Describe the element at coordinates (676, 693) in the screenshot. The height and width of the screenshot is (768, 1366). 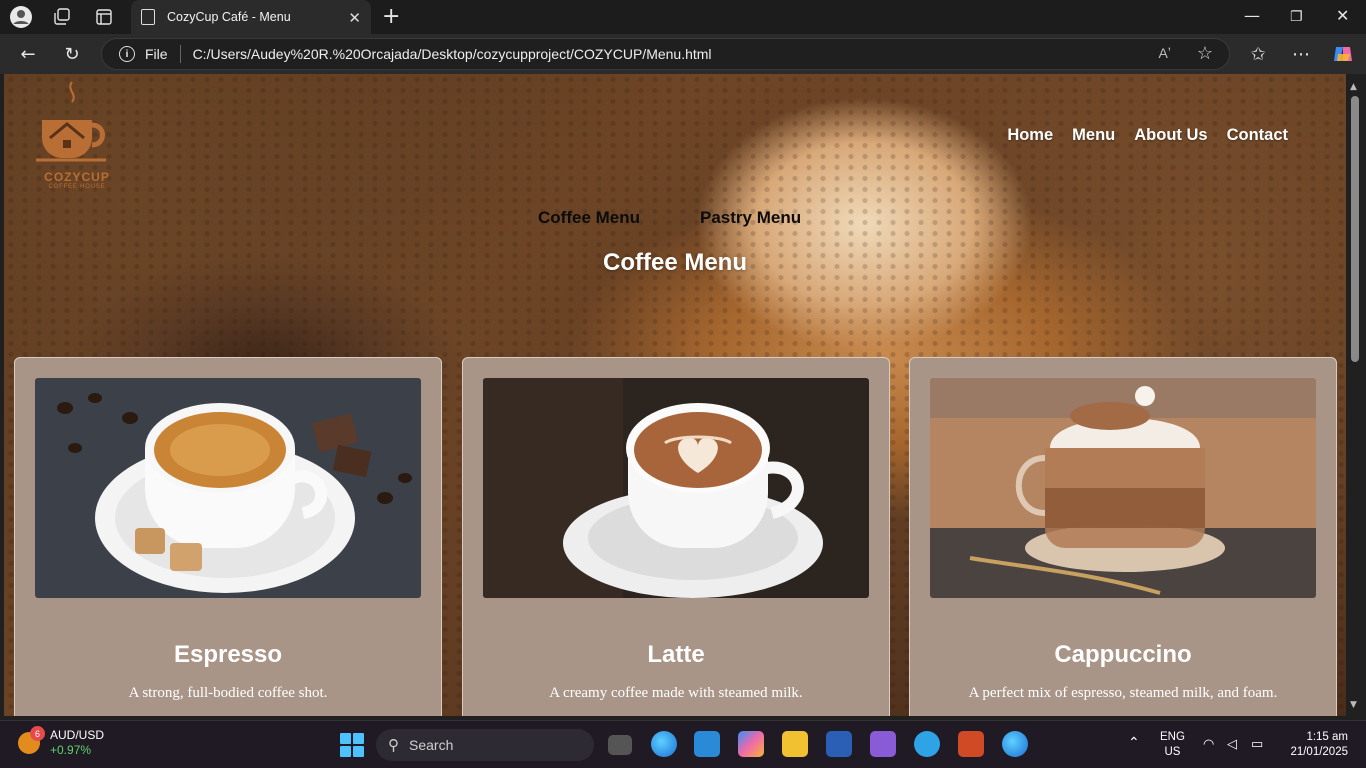
I see `product-description: A creamy coffee made with steamed milk.` at that location.